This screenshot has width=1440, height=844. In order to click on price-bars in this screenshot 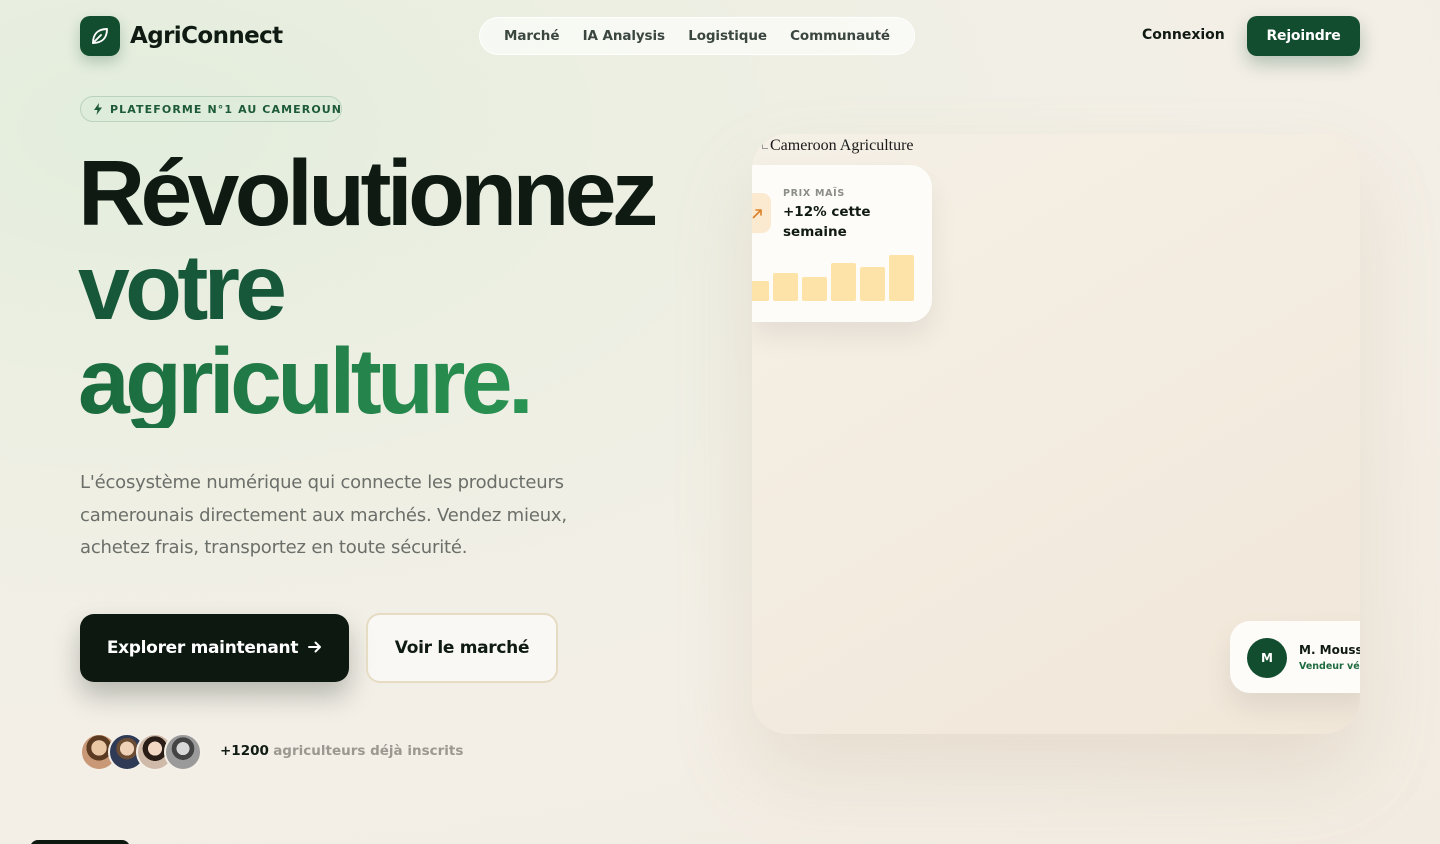, I will do `click(842, 276)`.